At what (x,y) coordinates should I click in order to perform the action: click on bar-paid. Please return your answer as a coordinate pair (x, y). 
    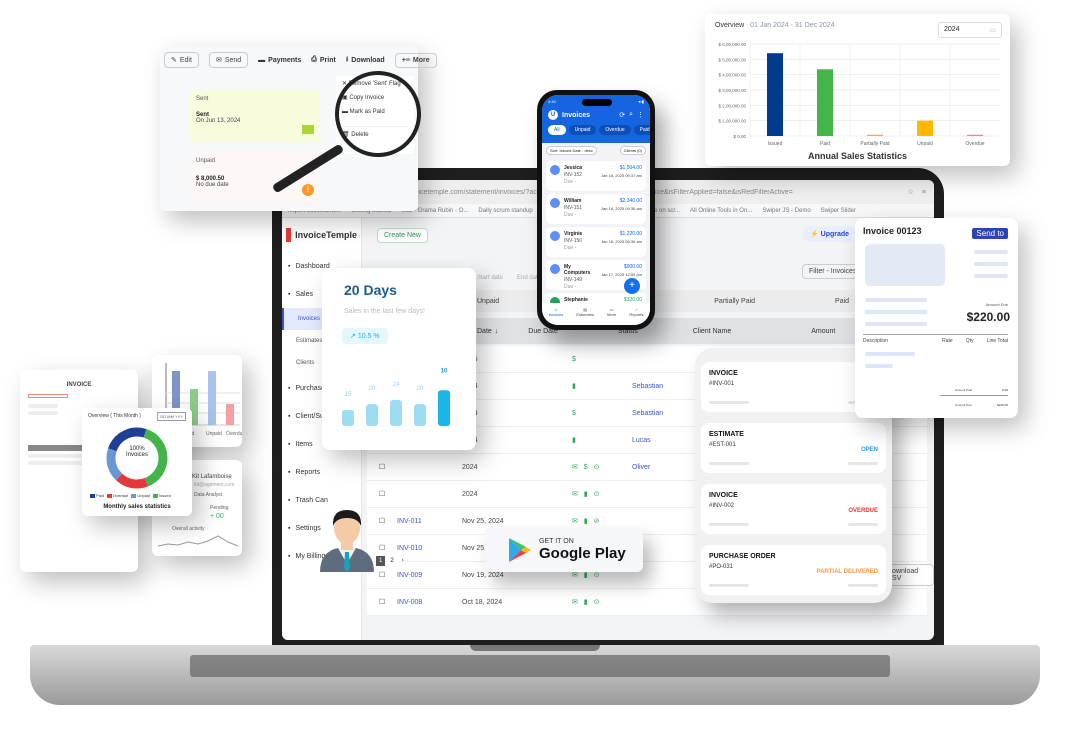
    Looking at the image, I should click on (825, 102).